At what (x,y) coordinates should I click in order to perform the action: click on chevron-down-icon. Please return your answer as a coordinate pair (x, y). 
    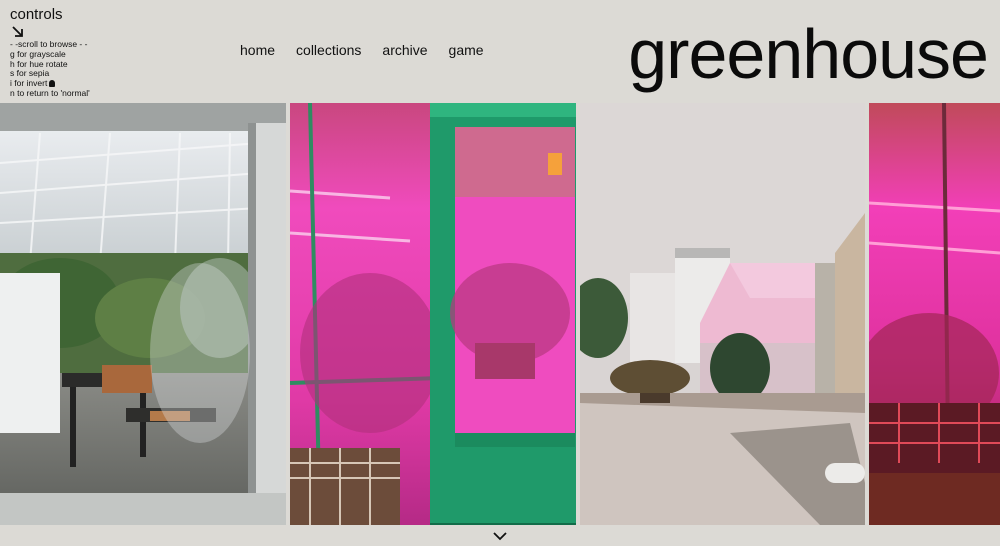
    Looking at the image, I should click on (500, 536).